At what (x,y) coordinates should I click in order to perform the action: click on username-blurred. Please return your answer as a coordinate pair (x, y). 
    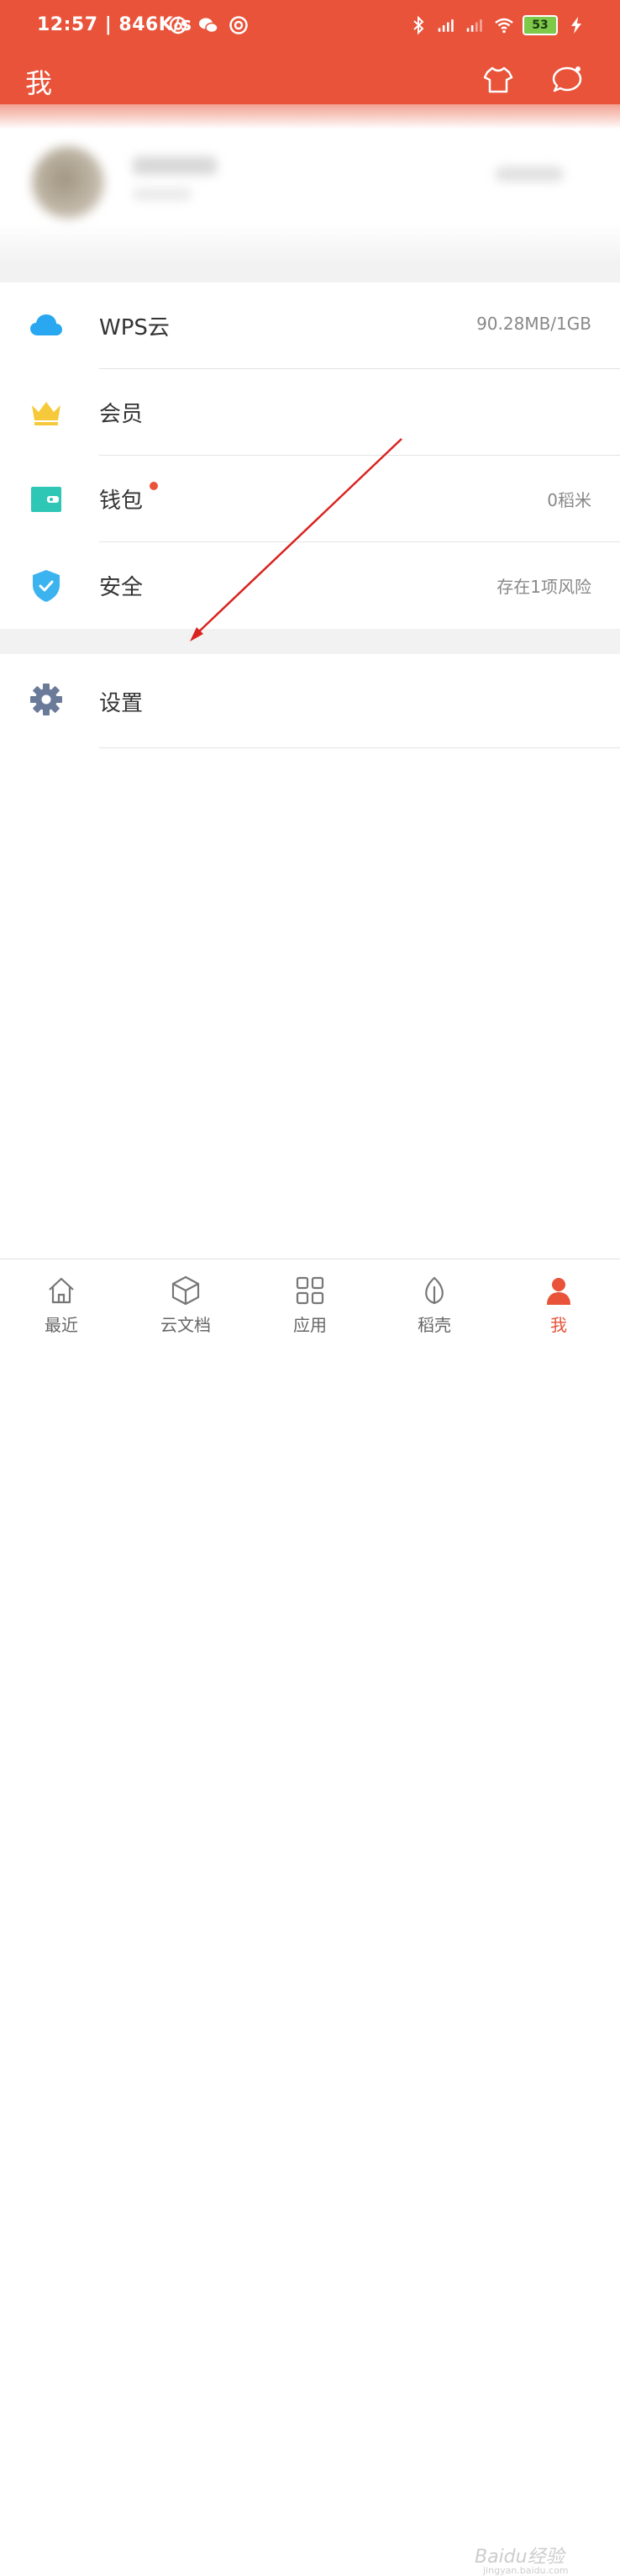
    Looking at the image, I should click on (175, 165).